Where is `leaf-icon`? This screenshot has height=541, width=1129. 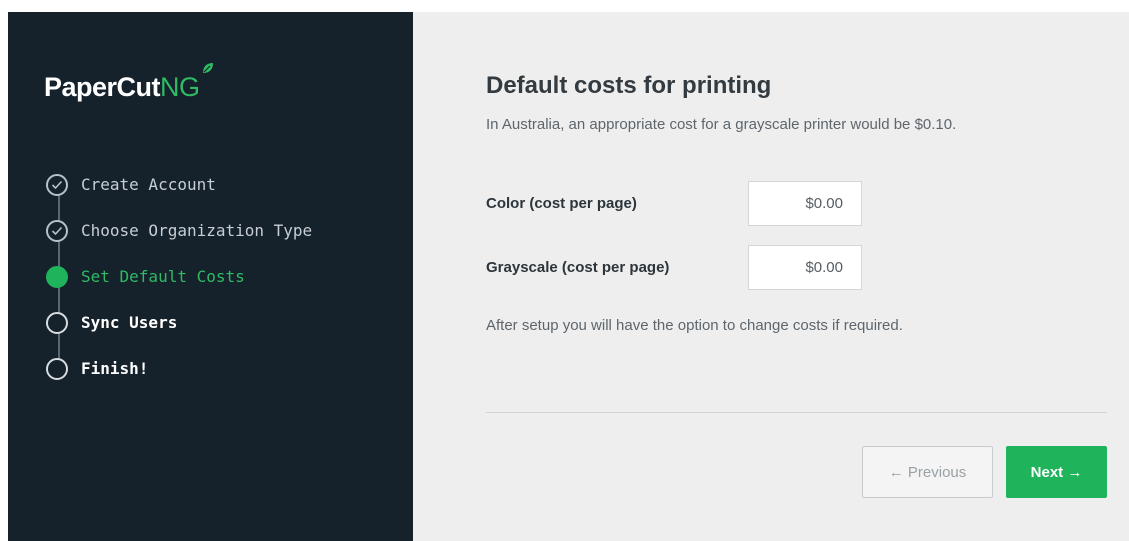 leaf-icon is located at coordinates (207, 68).